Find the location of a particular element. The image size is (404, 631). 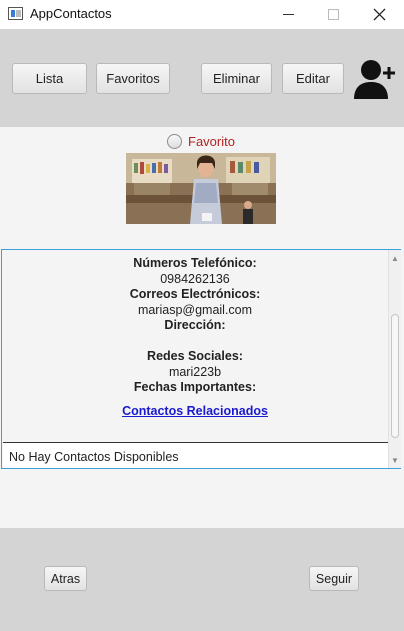

red-value: mari223b is located at coordinates (195, 371).